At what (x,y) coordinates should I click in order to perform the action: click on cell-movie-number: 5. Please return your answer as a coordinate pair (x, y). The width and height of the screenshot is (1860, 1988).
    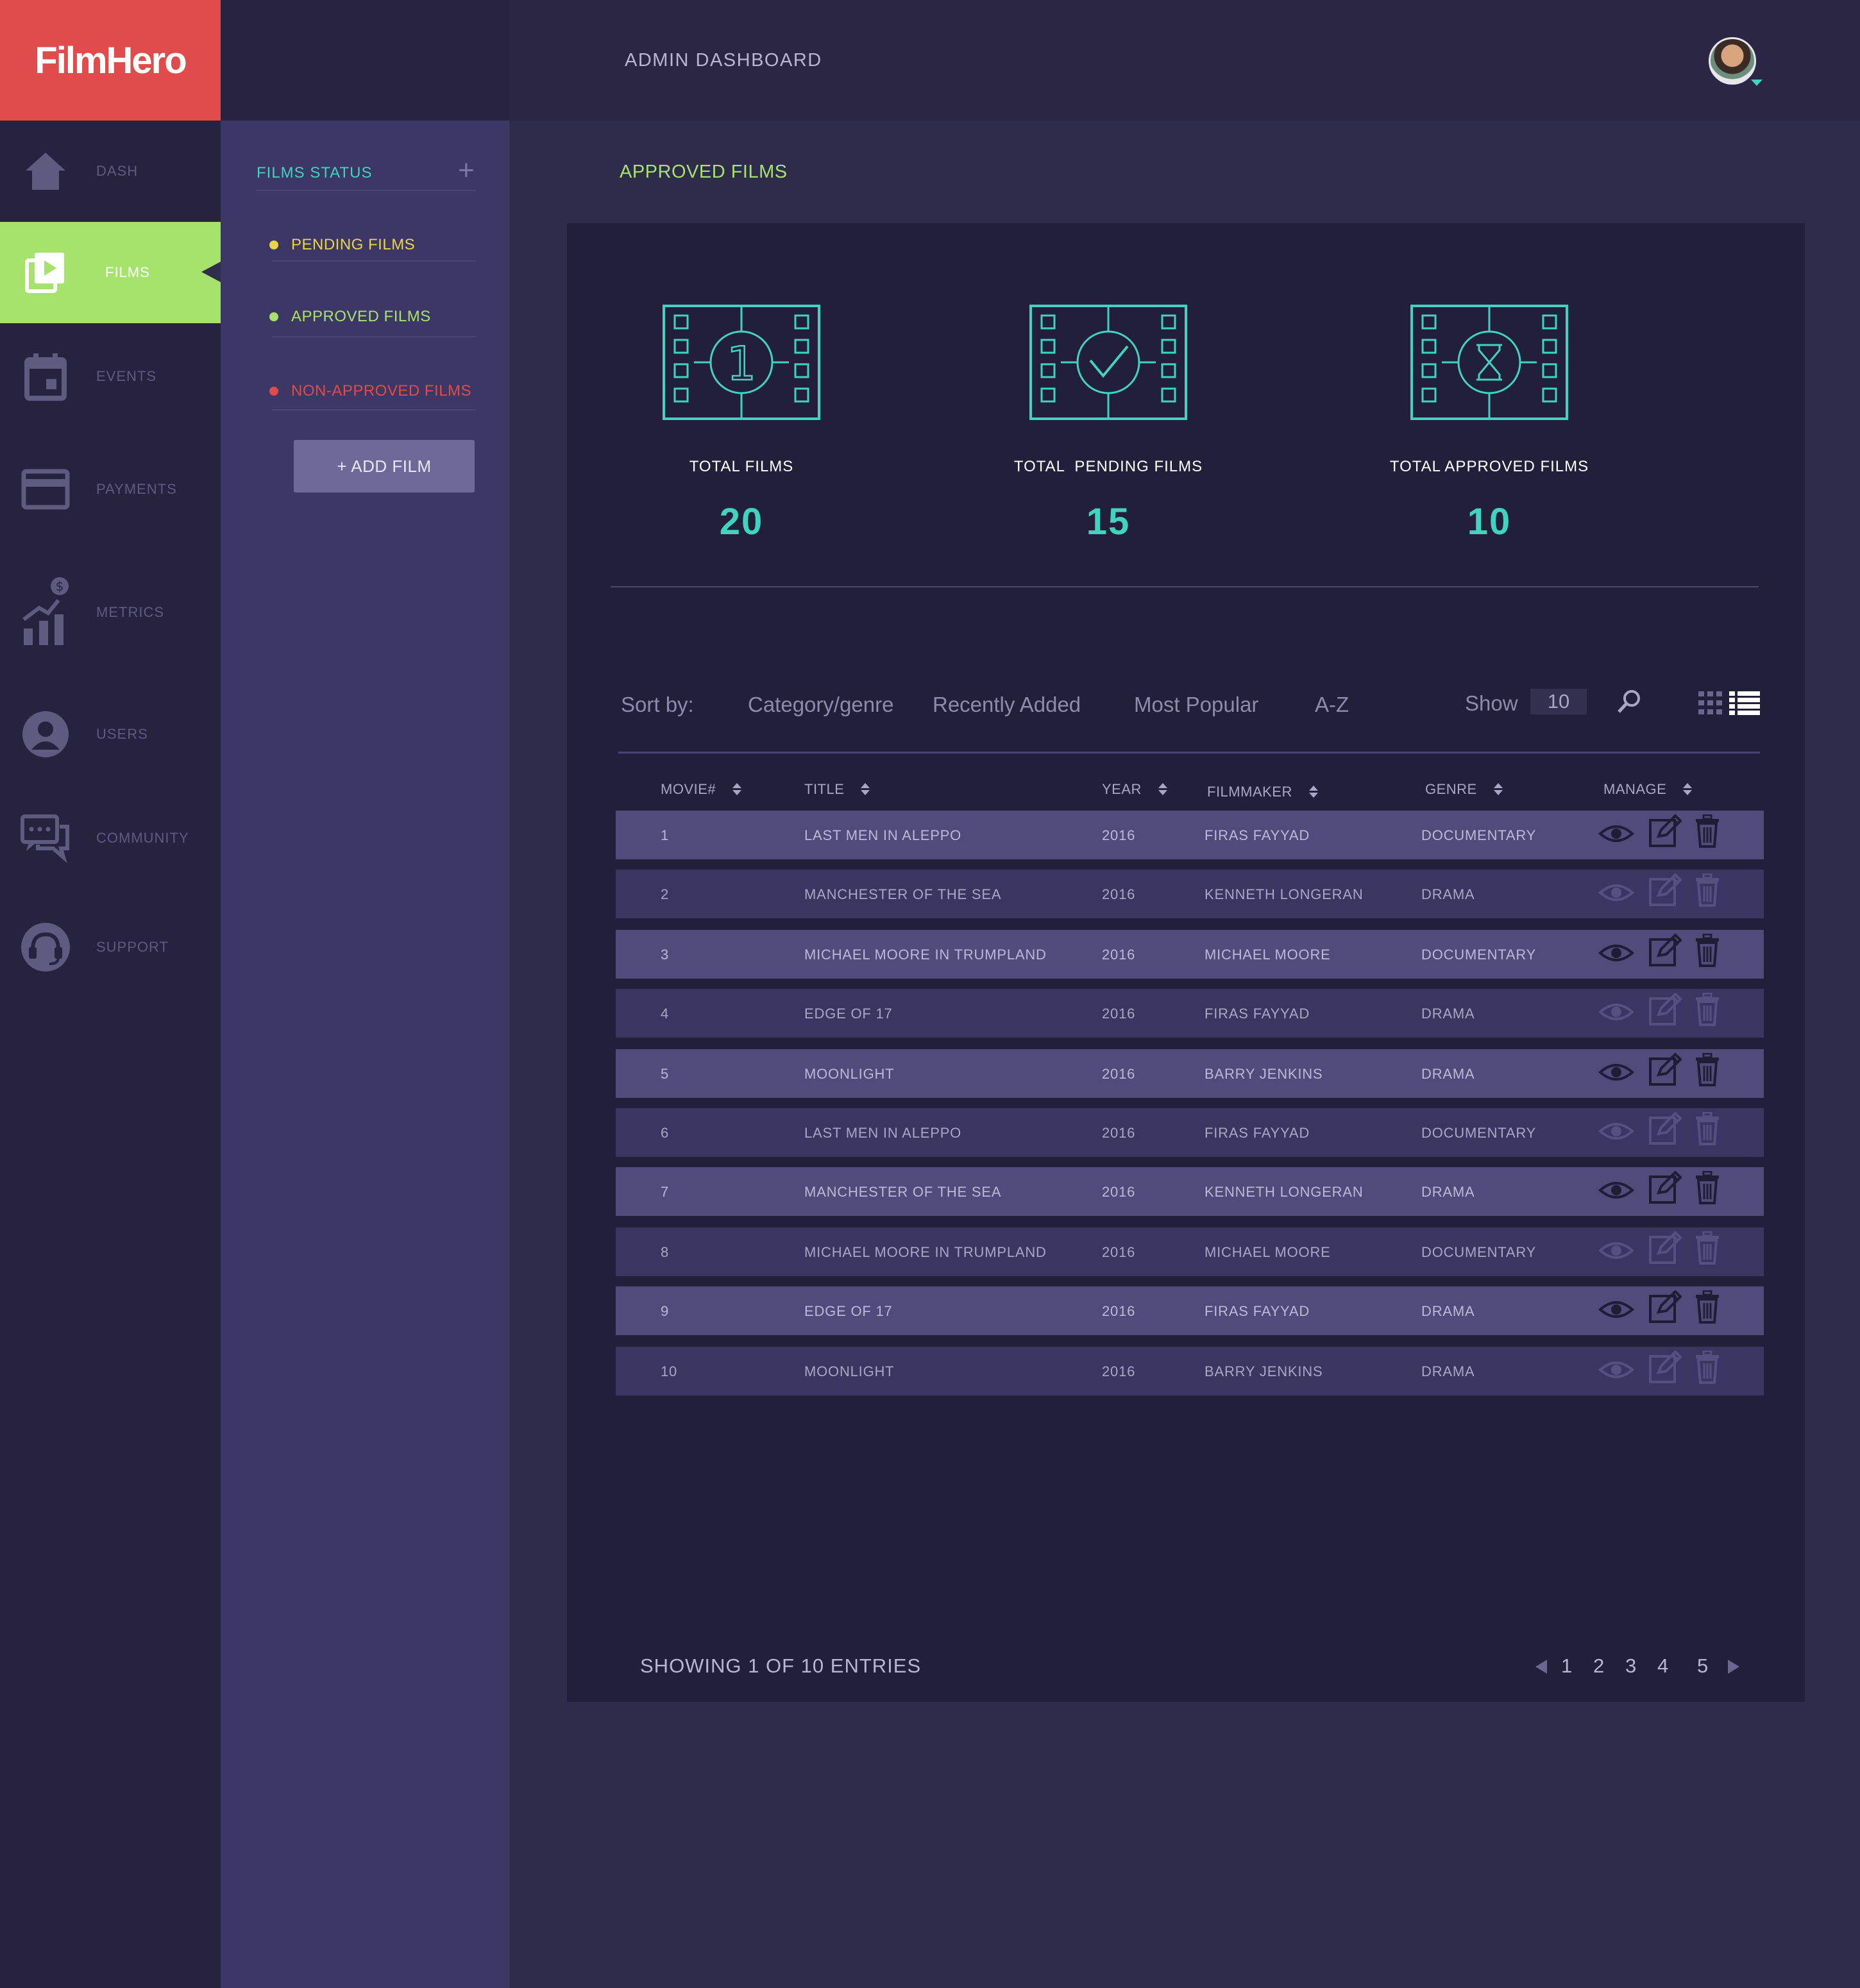
    Looking at the image, I should click on (665, 1074).